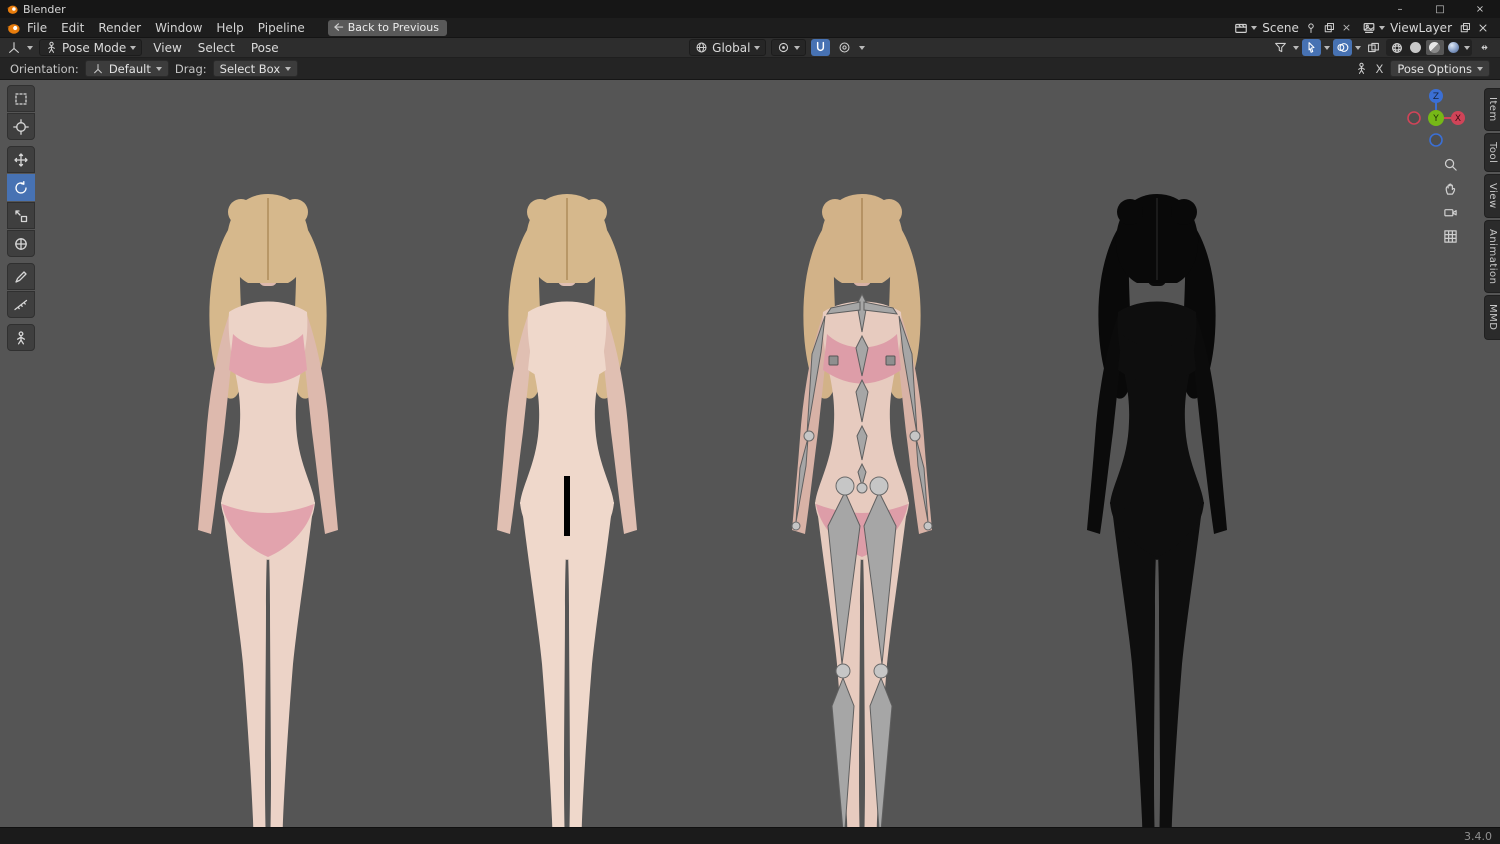 The width and height of the screenshot is (1500, 844). Describe the element at coordinates (216, 48) in the screenshot. I see `menu-select: Select` at that location.